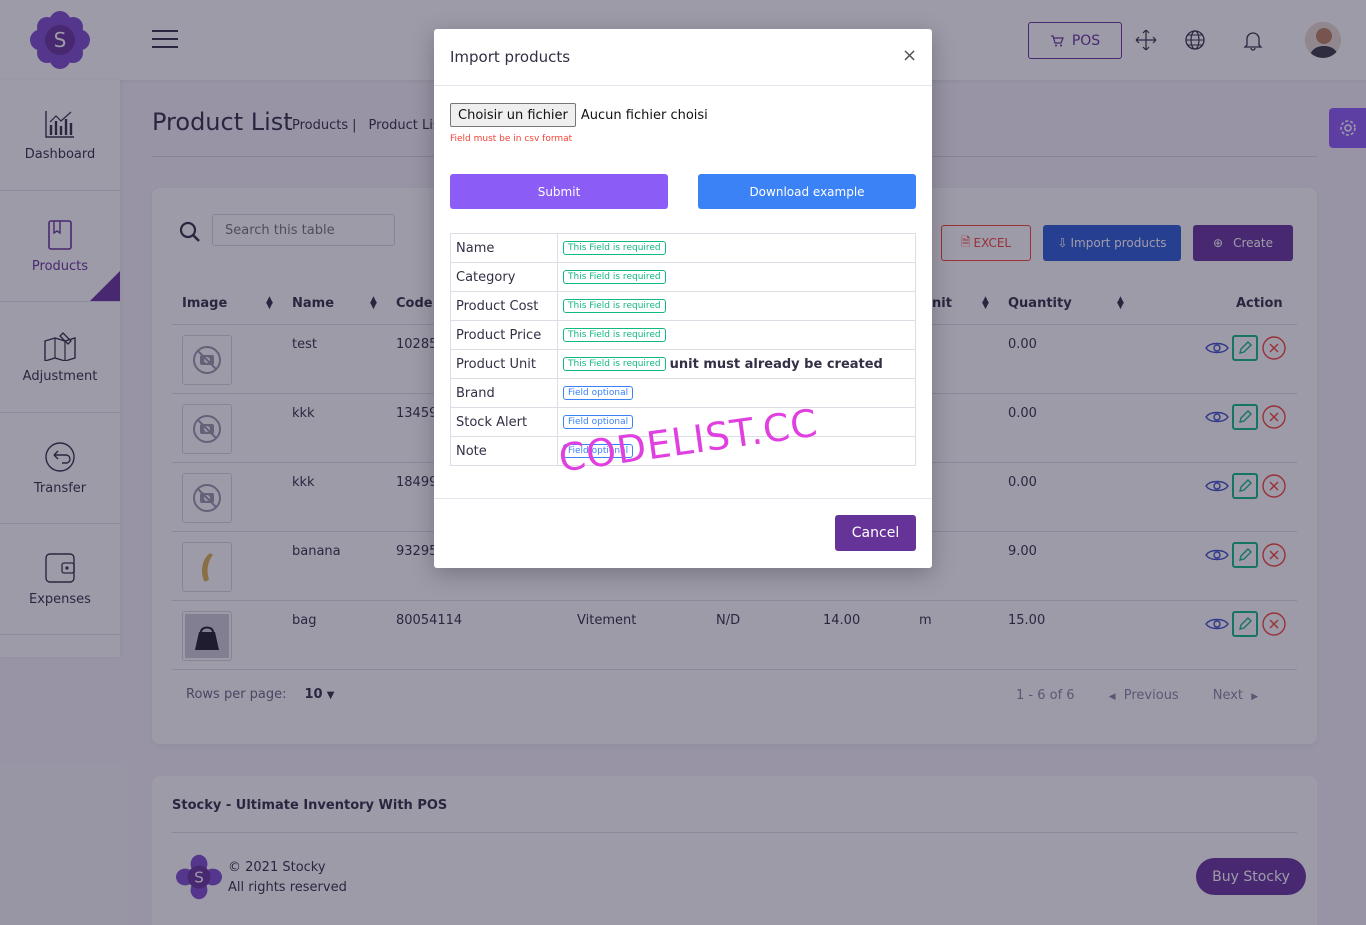  Describe the element at coordinates (683, 57) in the screenshot. I see `modal-header: Import products ×` at that location.